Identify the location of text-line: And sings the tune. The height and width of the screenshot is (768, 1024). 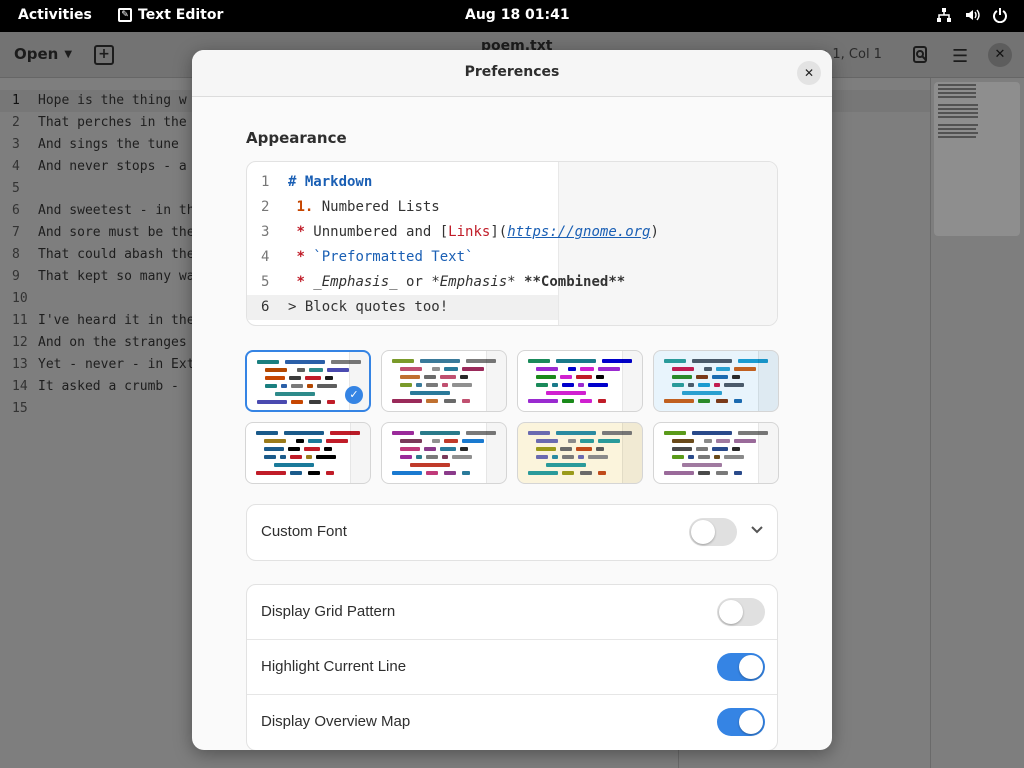
(112, 144).